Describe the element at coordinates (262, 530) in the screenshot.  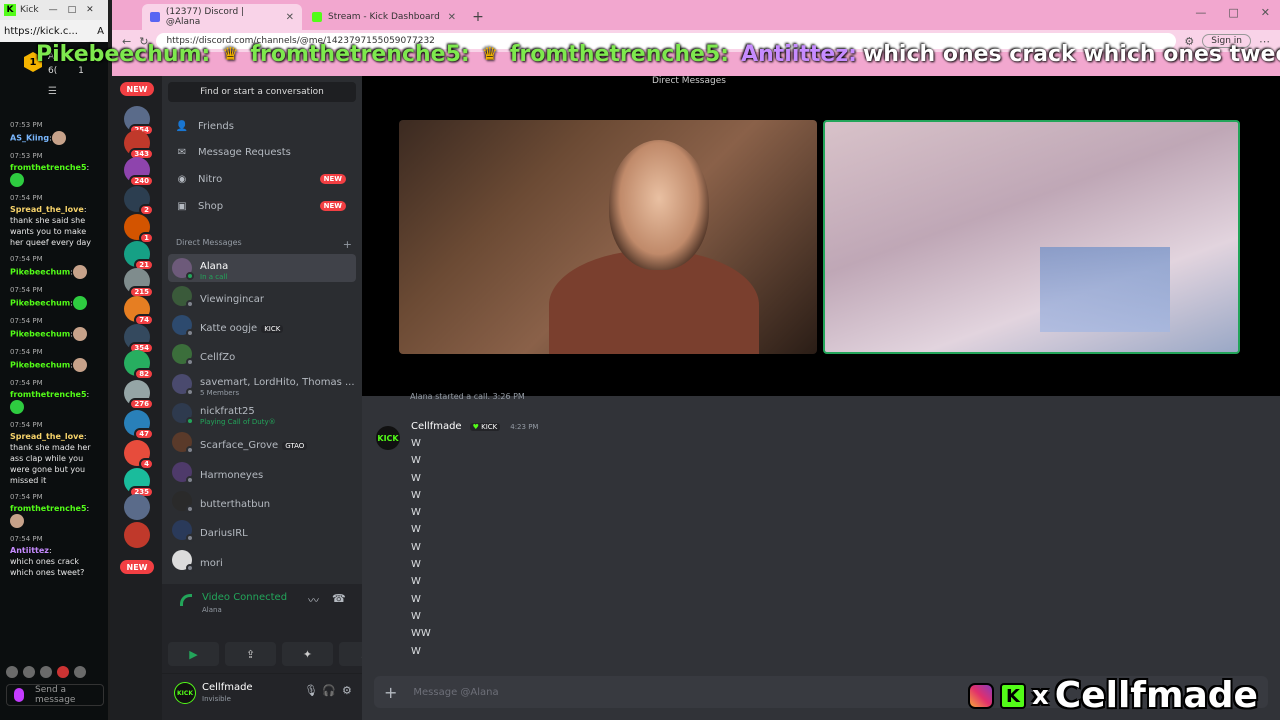
I see `dm-item: DariusIRL` at that location.